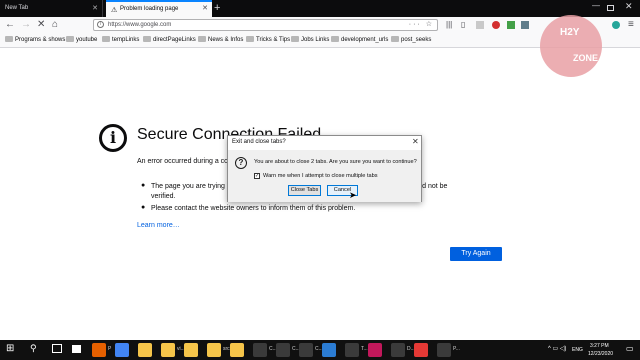 The image size is (640, 360). I want to click on app-label: src, so click(226, 349).